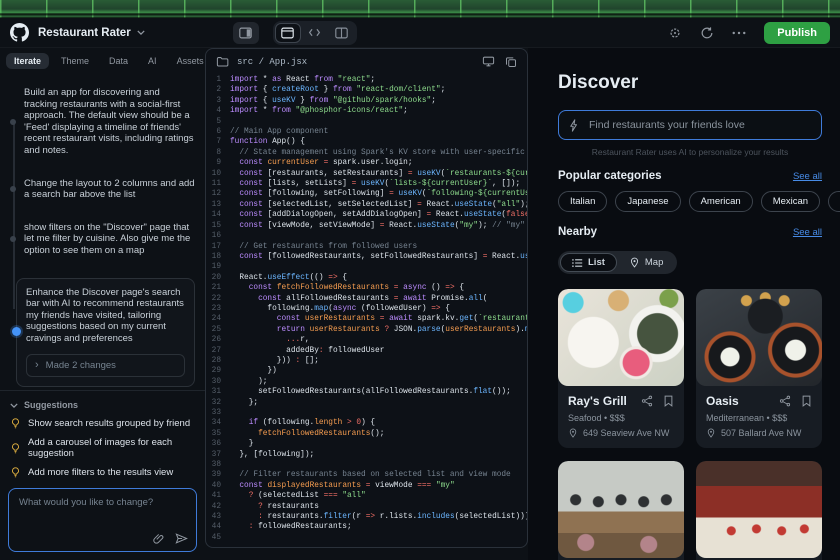  Describe the element at coordinates (118, 61) in the screenshot. I see `panel-tab-data: Data` at that location.